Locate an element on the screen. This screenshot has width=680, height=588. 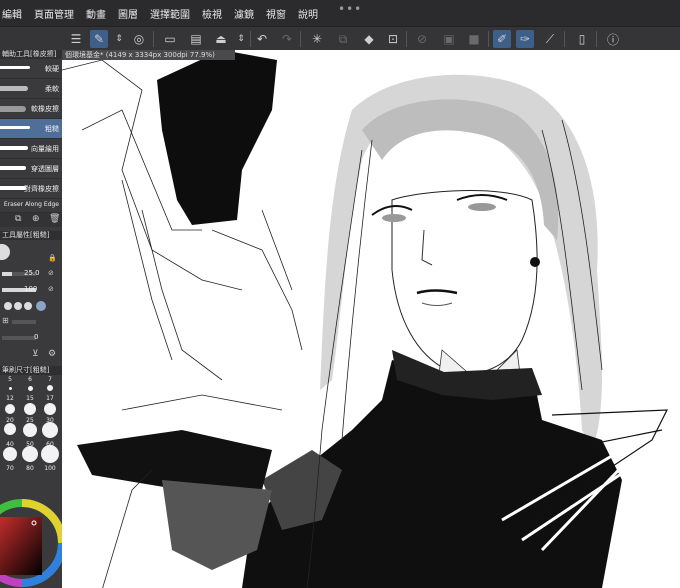
brush-item-label: 對齊橡皮擦 is located at coordinates (41, 189).